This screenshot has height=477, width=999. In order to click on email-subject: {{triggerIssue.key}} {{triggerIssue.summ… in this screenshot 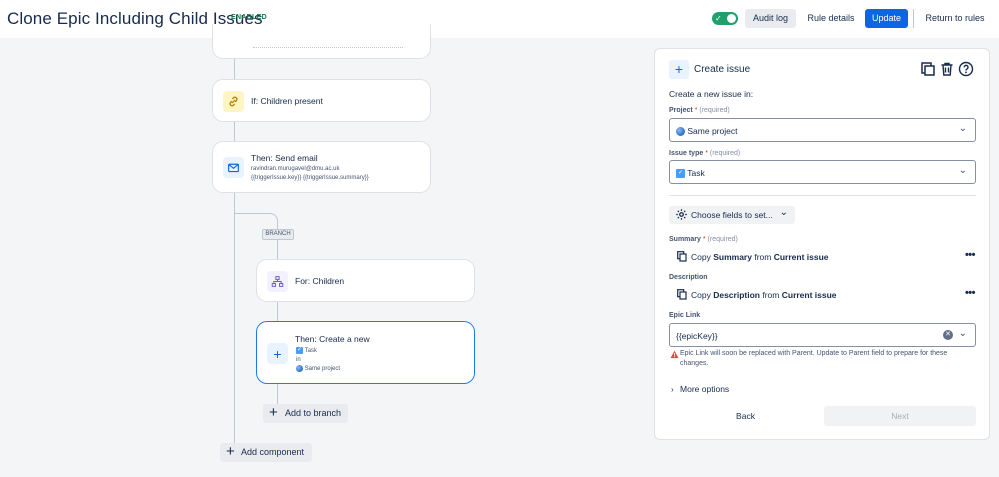, I will do `click(310, 178)`.